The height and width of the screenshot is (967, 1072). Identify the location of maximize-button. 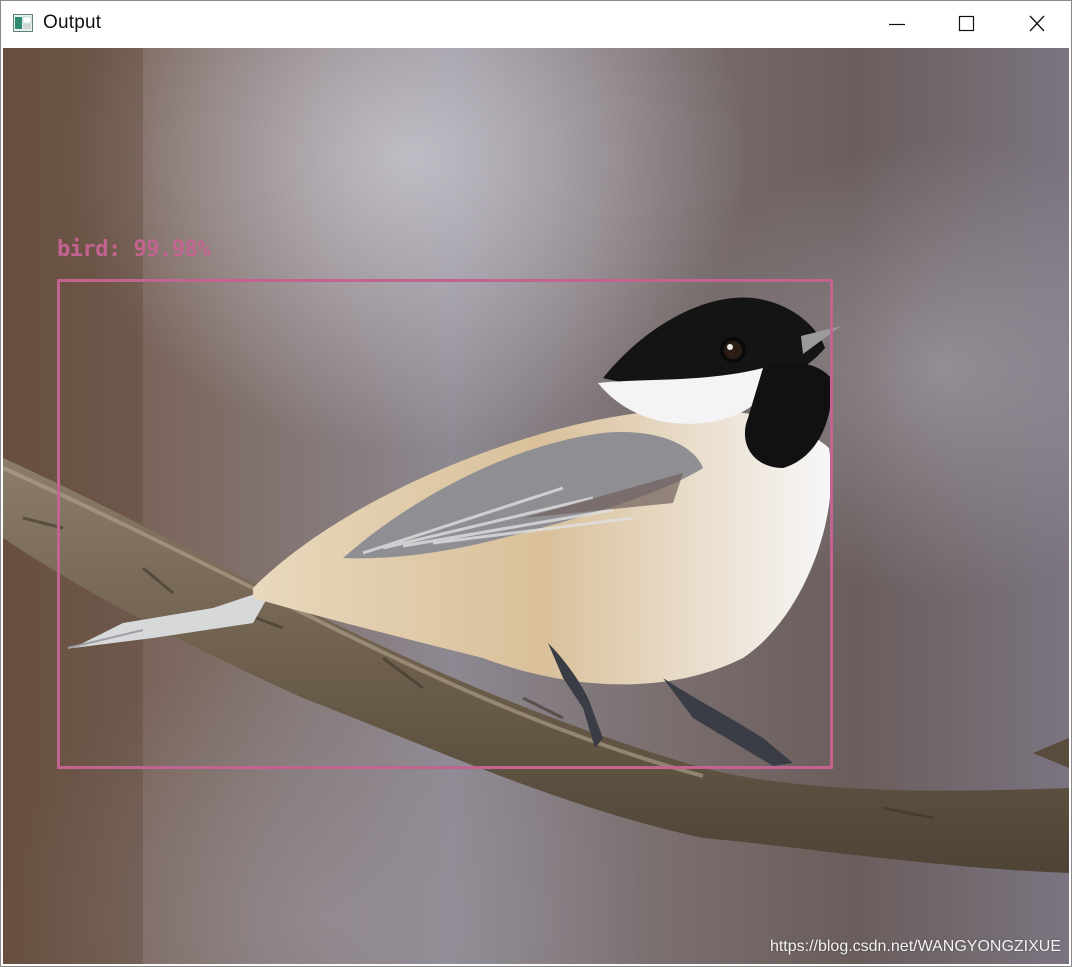
(966, 24).